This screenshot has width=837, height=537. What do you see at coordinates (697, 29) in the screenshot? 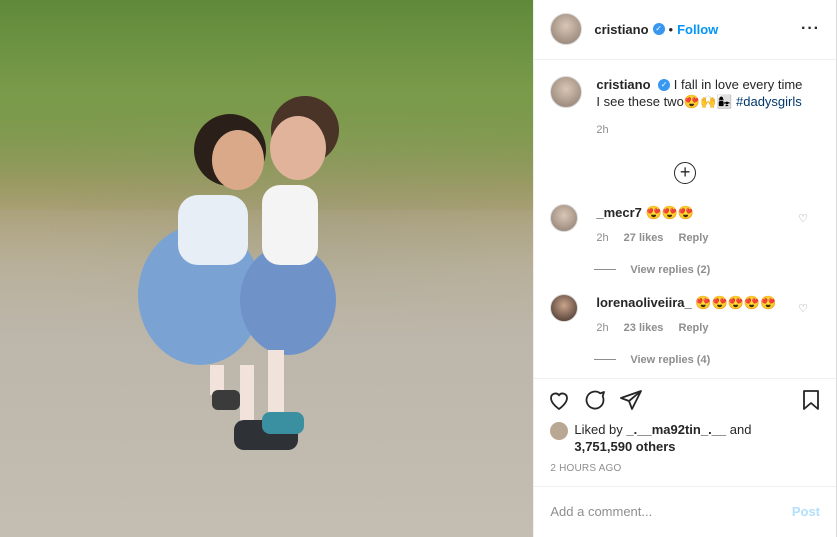
I see `follow-button: Follow` at bounding box center [697, 29].